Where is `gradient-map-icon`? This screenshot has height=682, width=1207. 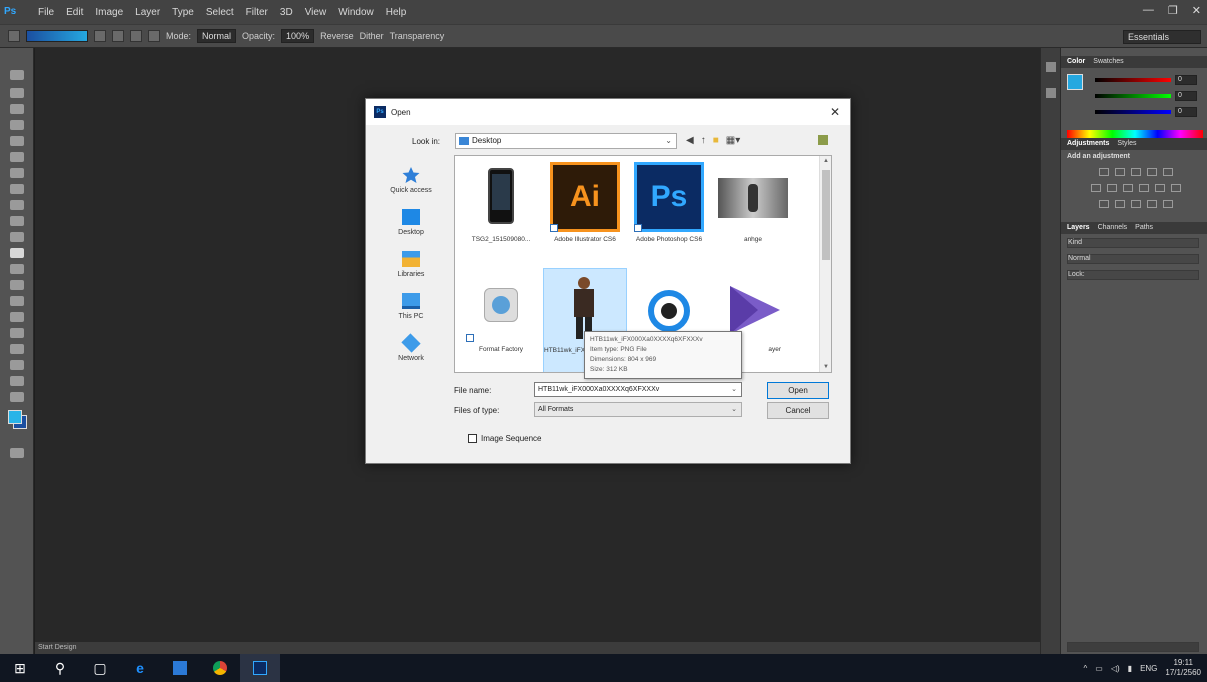 gradient-map-icon is located at coordinates (1152, 204).